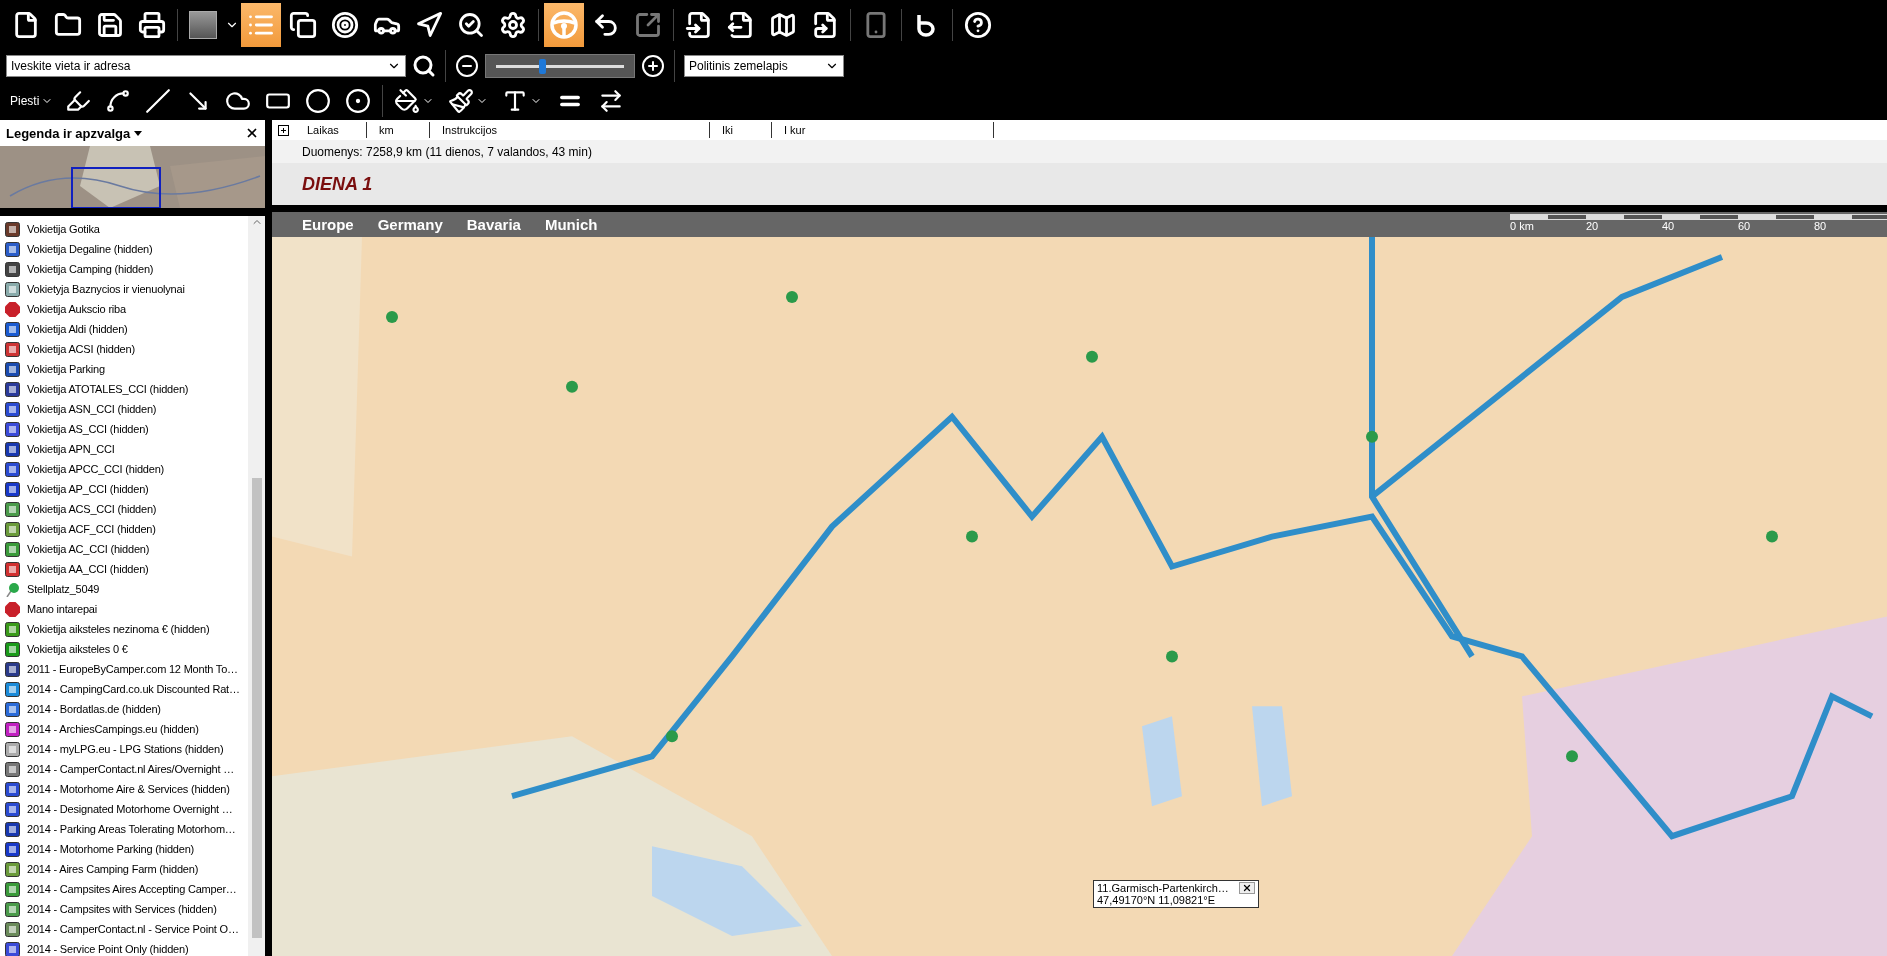  What do you see at coordinates (94, 709) in the screenshot?
I see `legend-item: 2014 - Bordatlas.de (hidden)` at bounding box center [94, 709].